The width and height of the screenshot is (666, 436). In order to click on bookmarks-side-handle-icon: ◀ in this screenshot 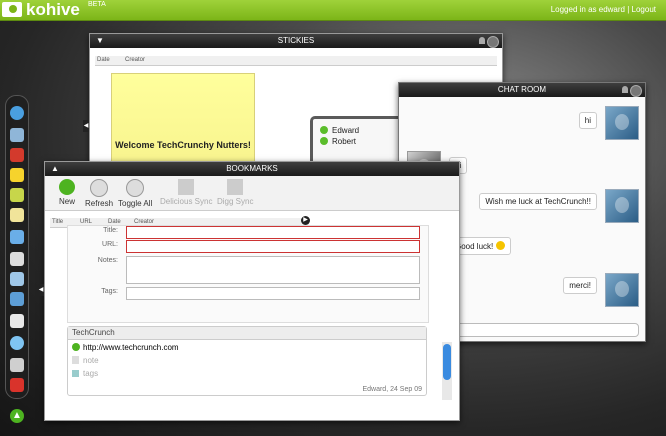, I will do `click(41, 290)`.